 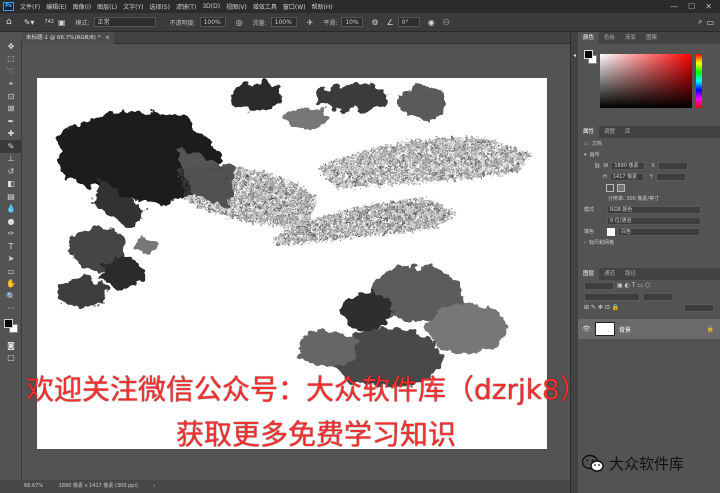 I want to click on fill-swatch, so click(x=611, y=231).